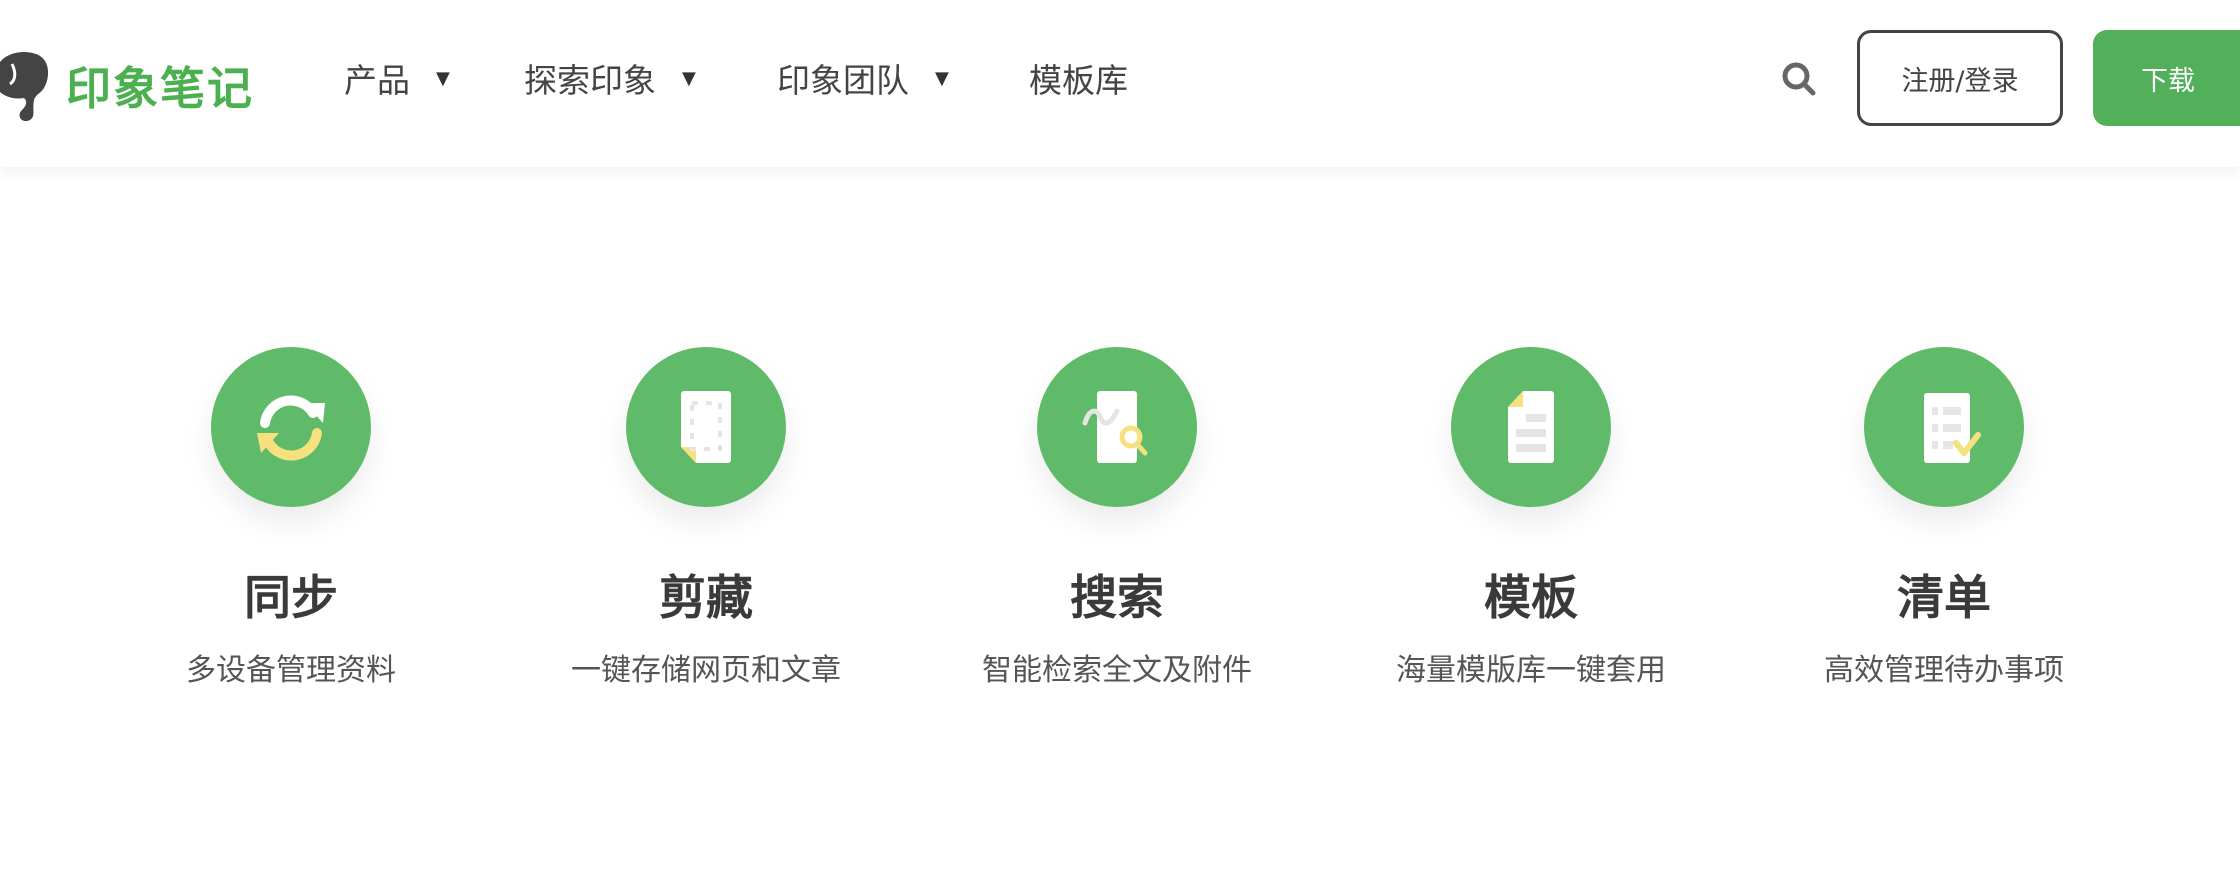 This screenshot has height=896, width=2240. I want to click on logo: 印象笔记, so click(127, 84).